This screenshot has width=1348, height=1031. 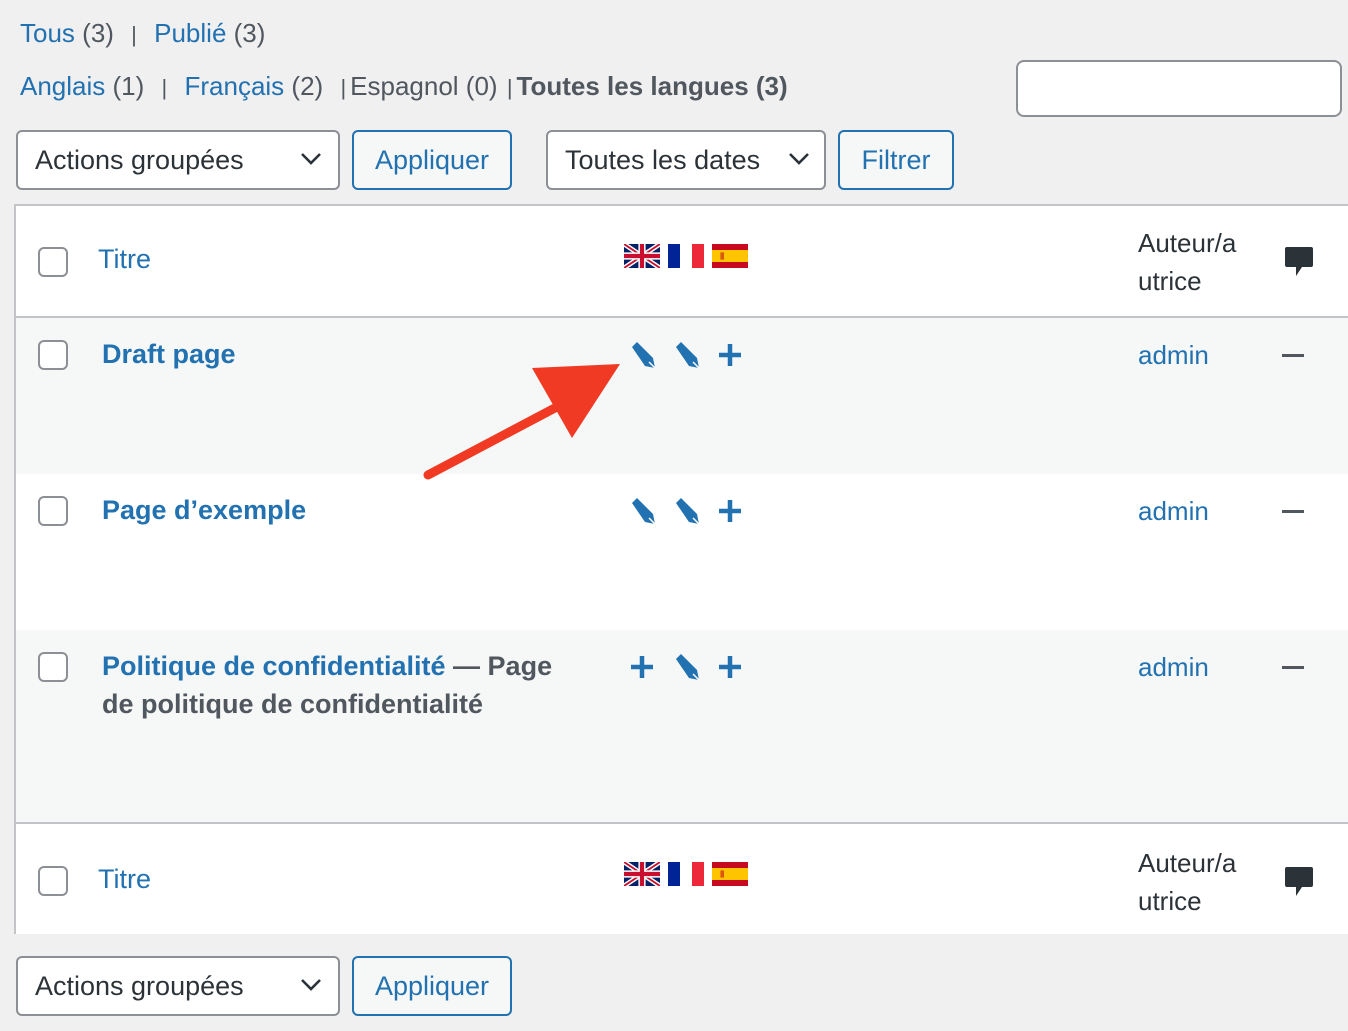 I want to click on filter-spanish-text: Espagnol (0), so click(x=424, y=86).